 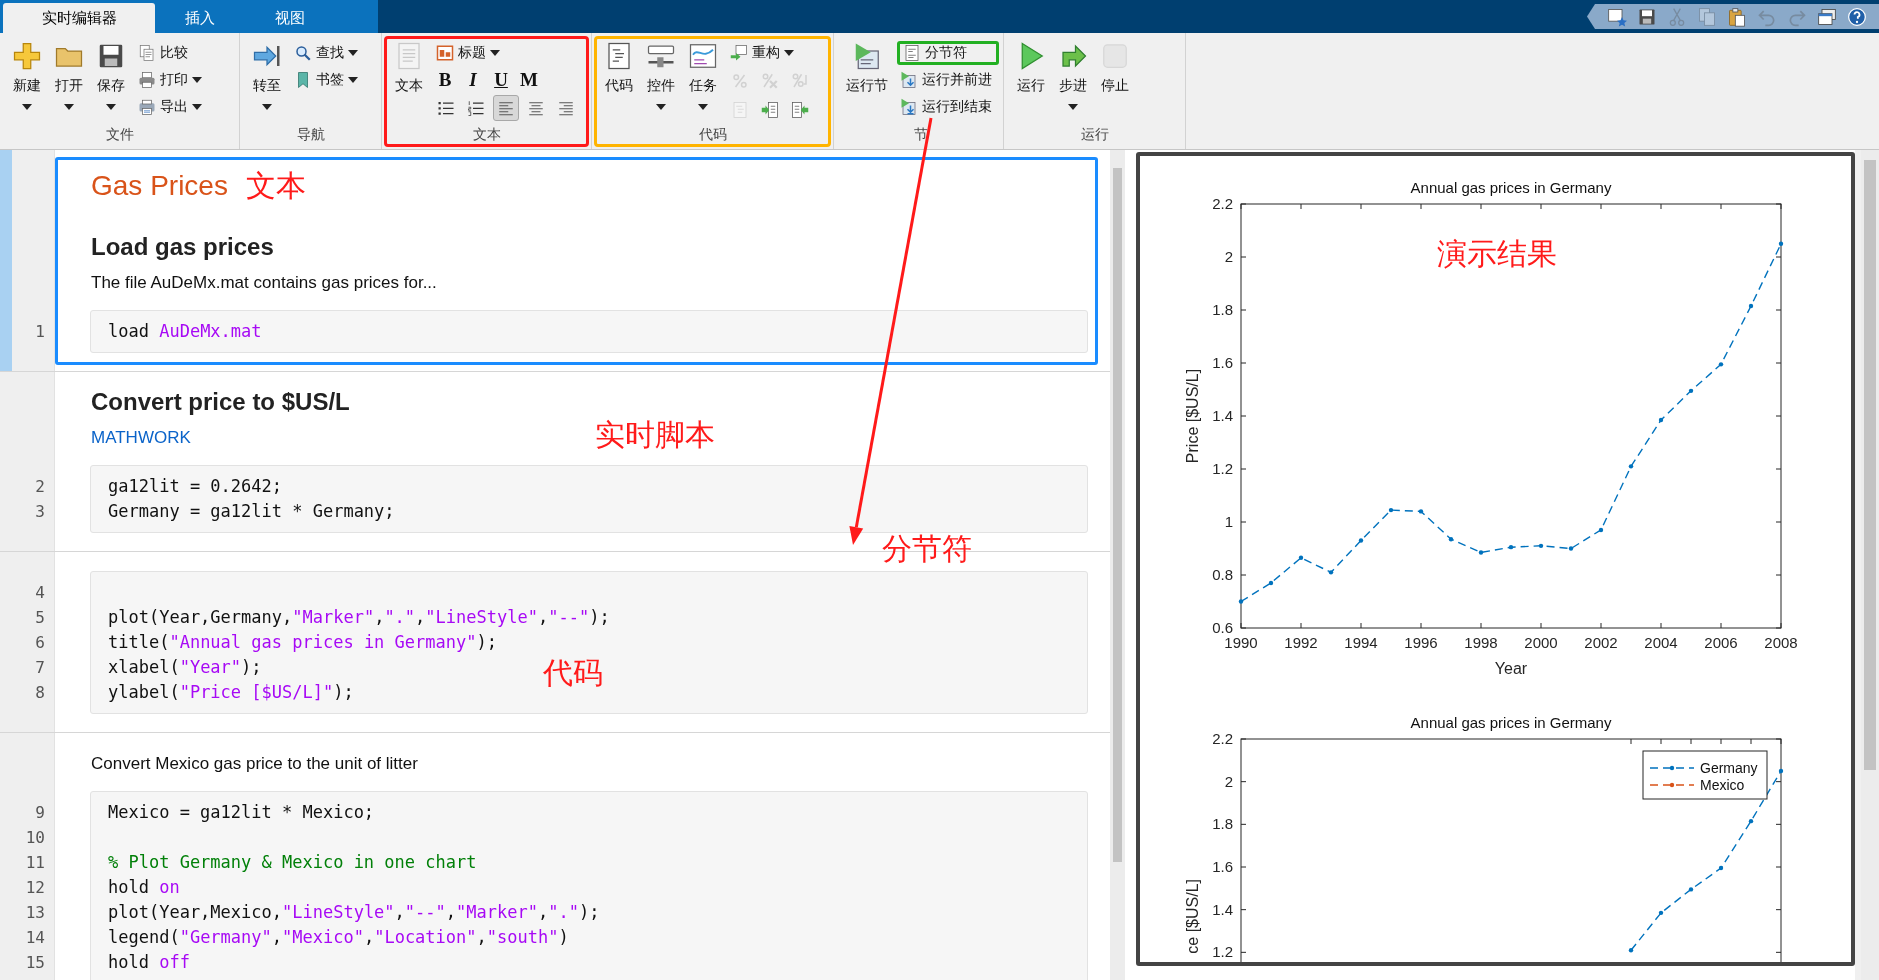 I want to click on ribbon-tab: 实时编辑器, so click(x=79, y=18).